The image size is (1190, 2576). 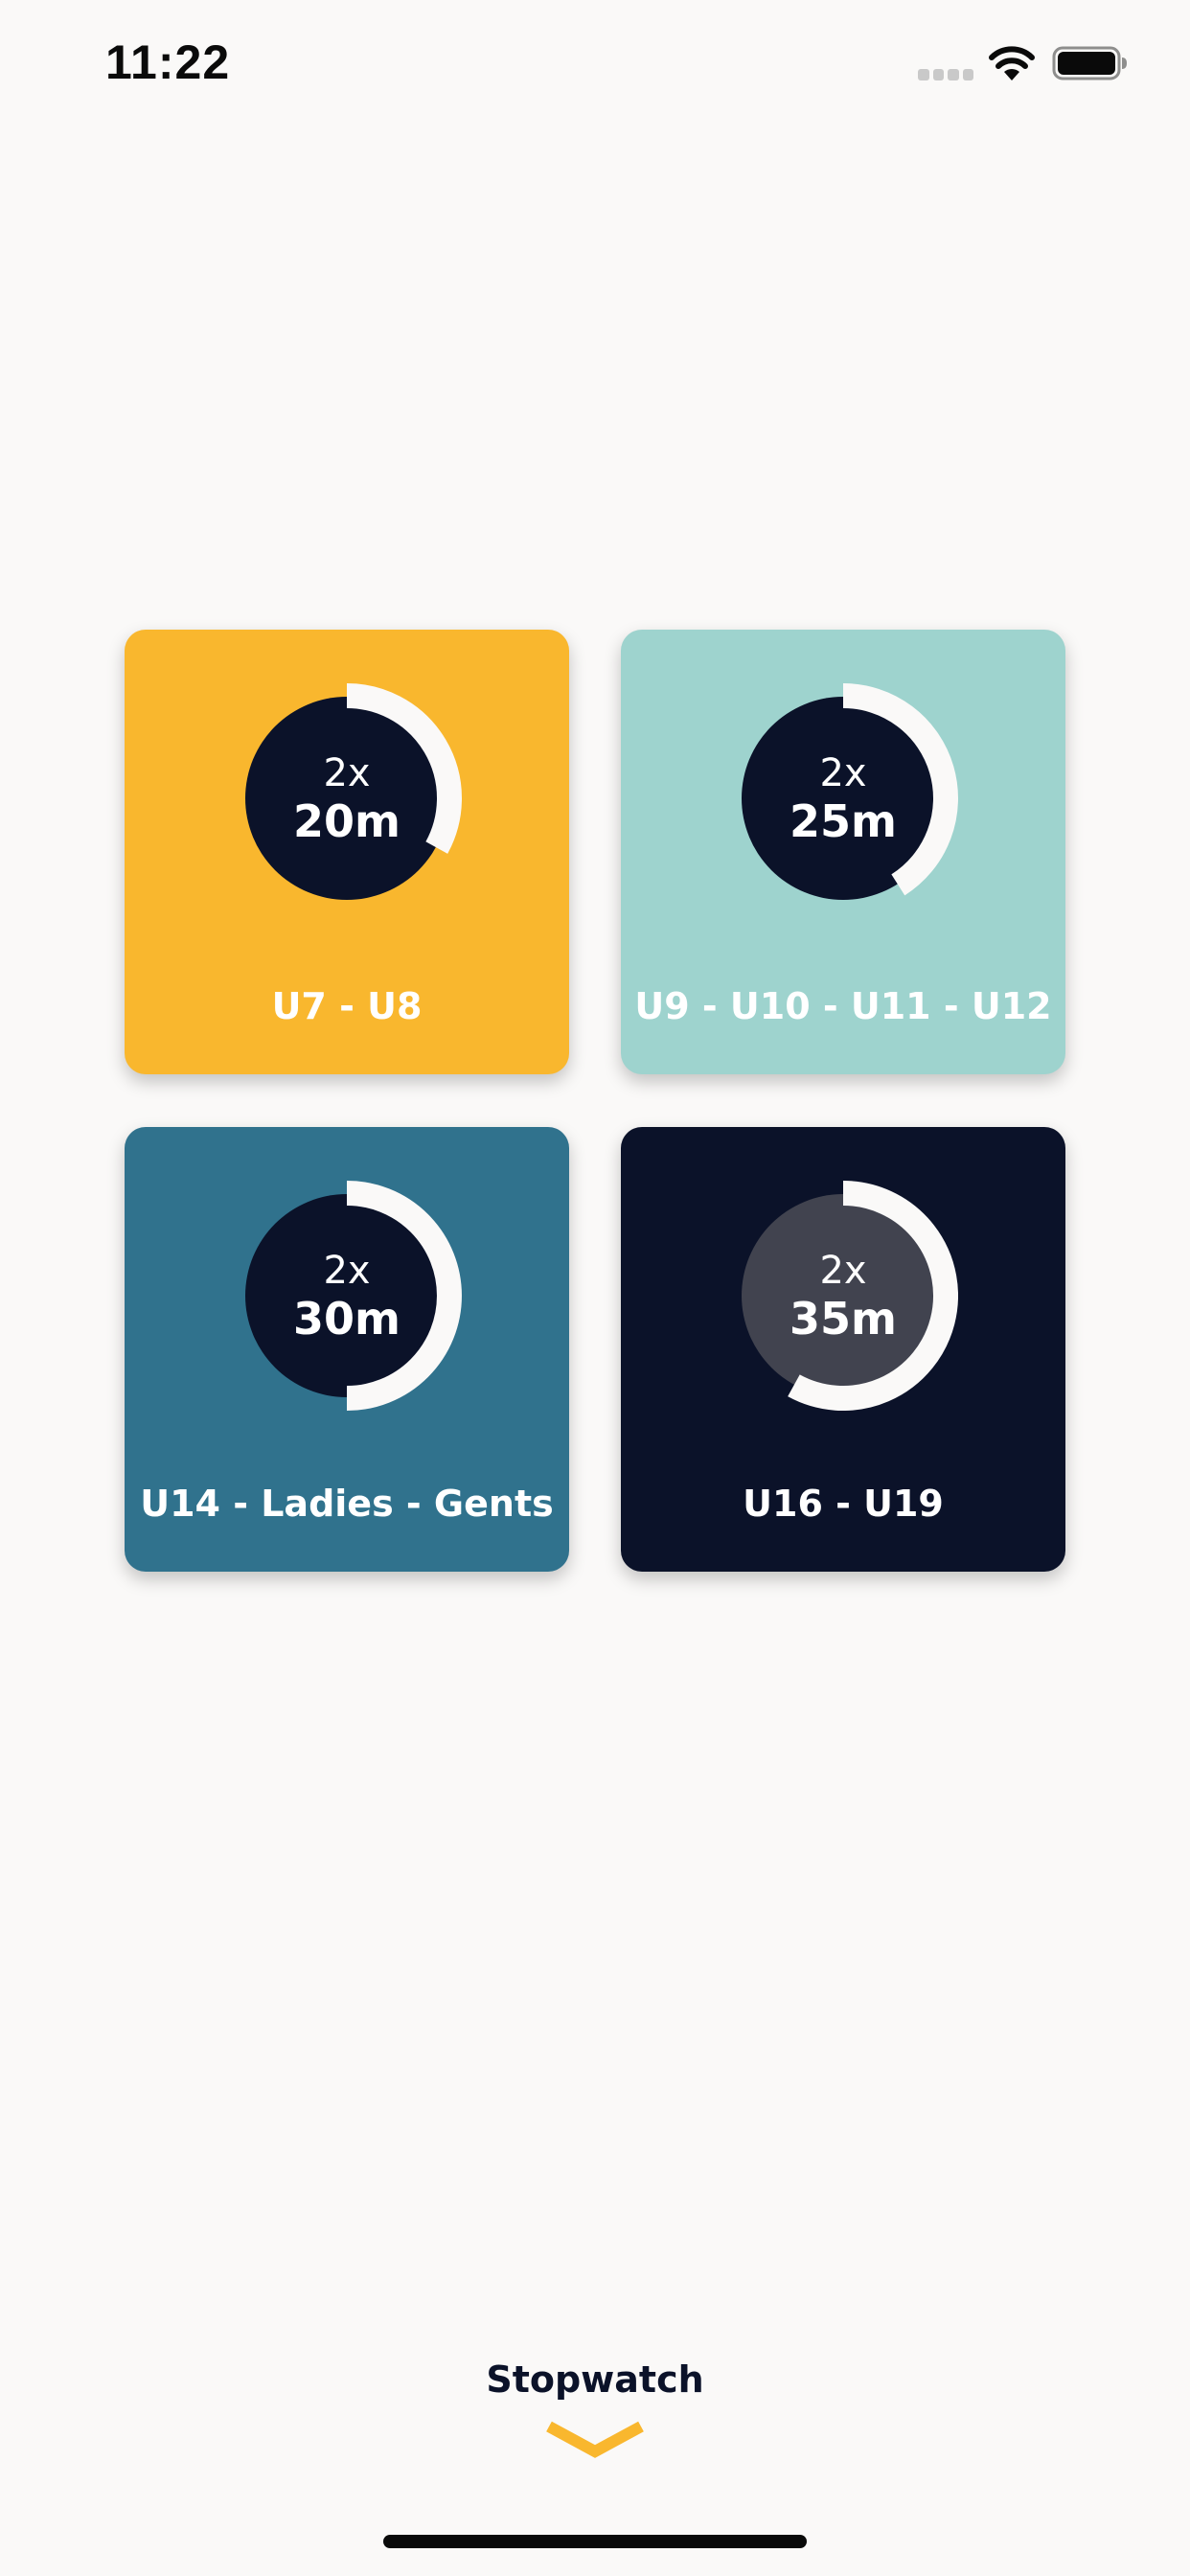 What do you see at coordinates (595, 63) in the screenshot?
I see `status-bar: 11:22` at bounding box center [595, 63].